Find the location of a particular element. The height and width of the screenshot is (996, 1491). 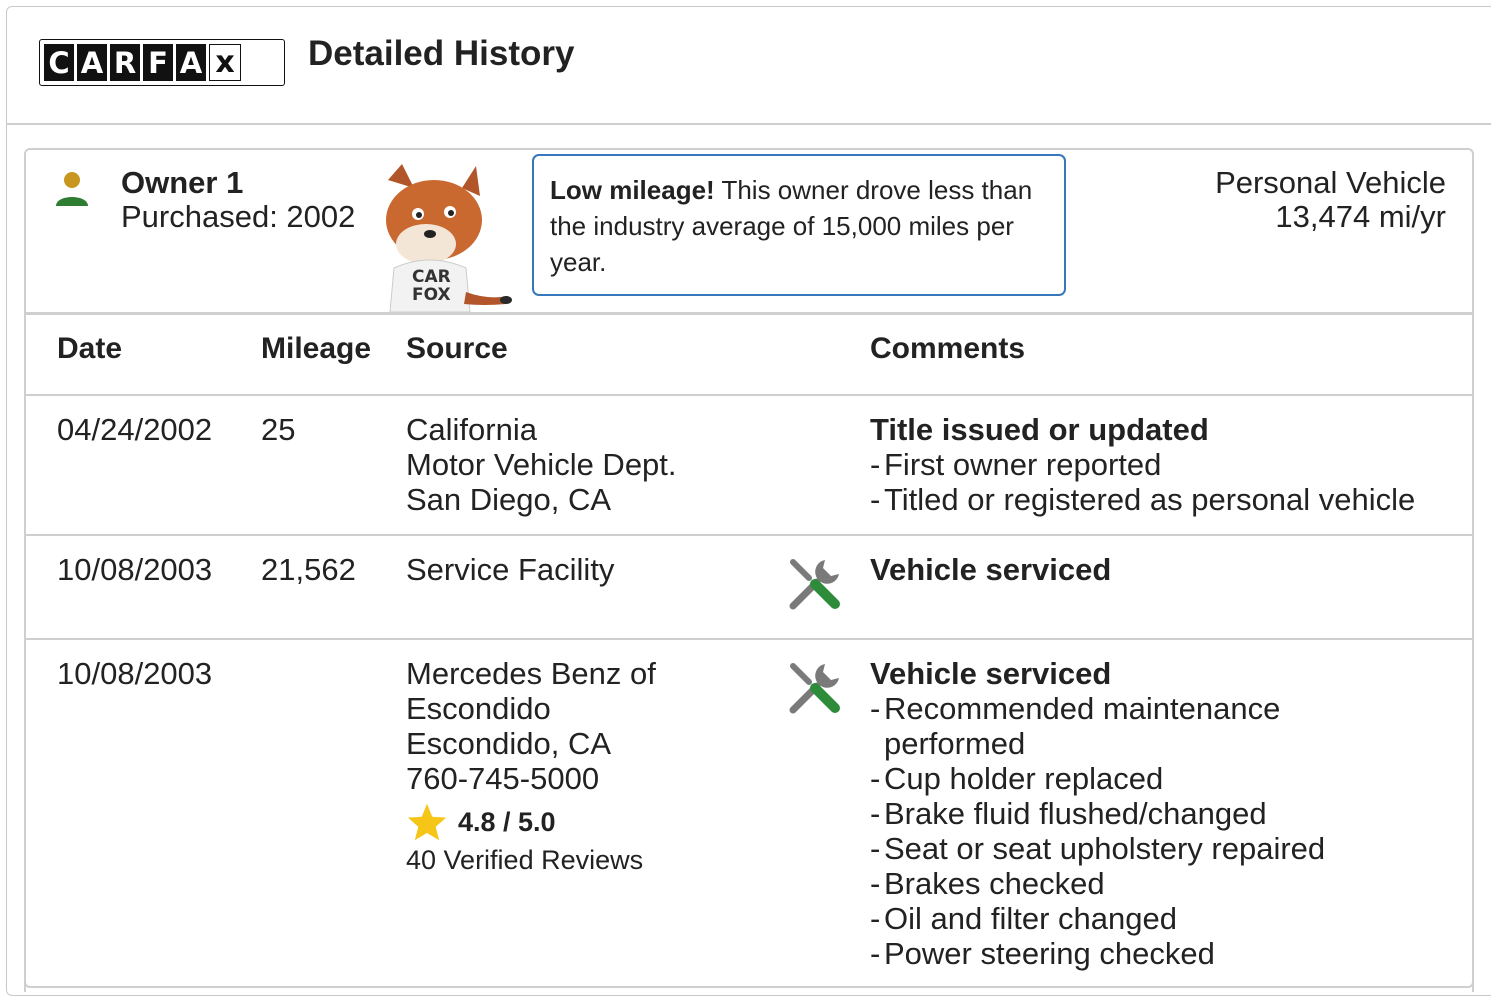

column-header-mileage: Mileage is located at coordinates (316, 348).